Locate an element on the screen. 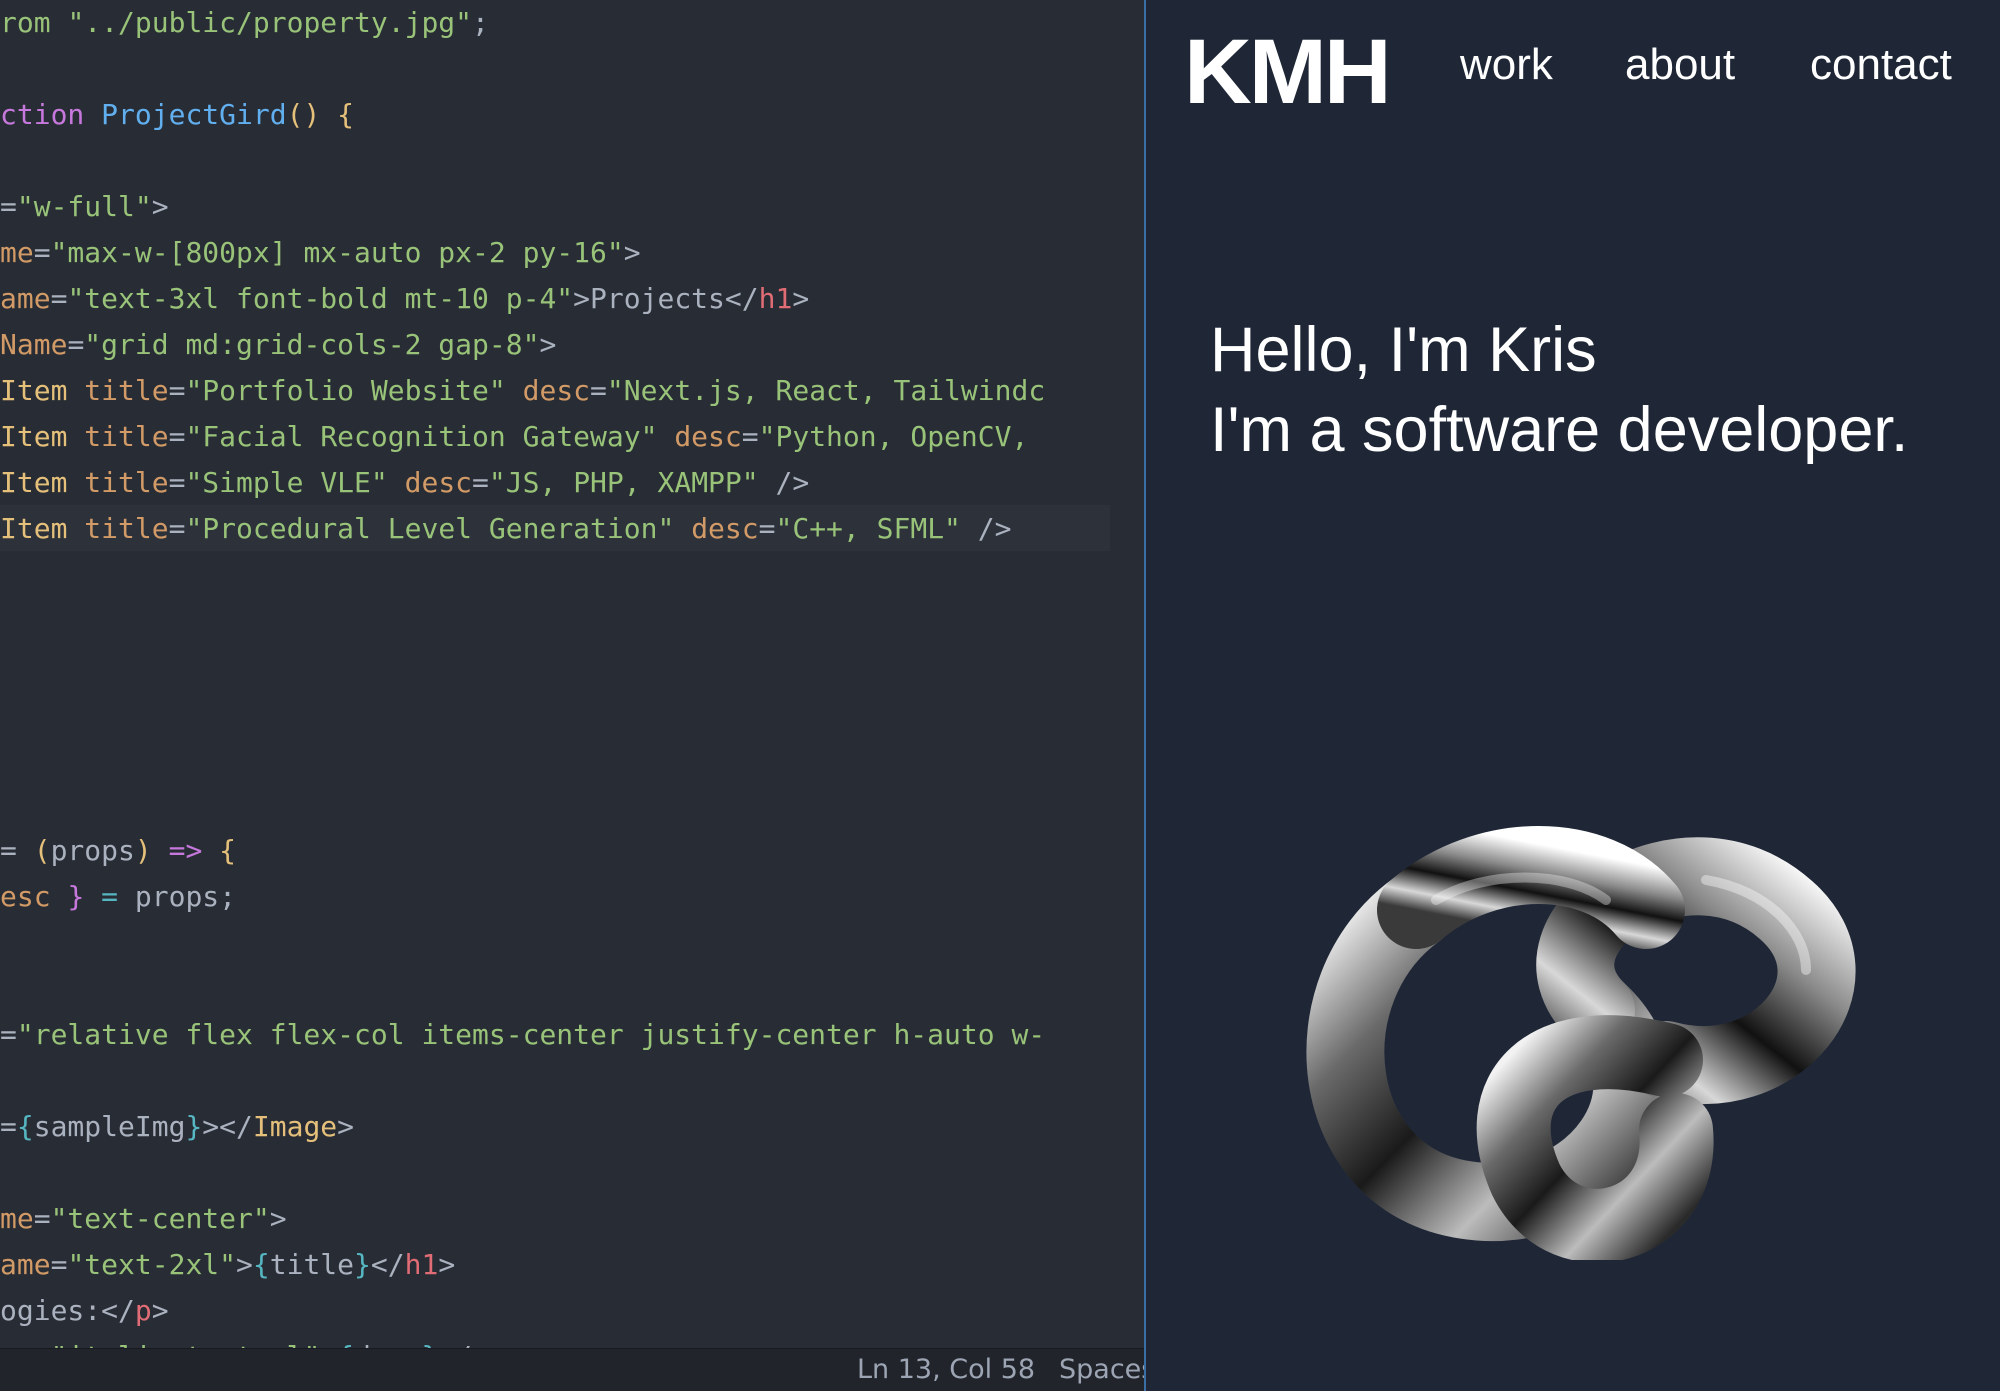  code-line: me="italic text-xl">{desc}</p> is located at coordinates (253, 1341).